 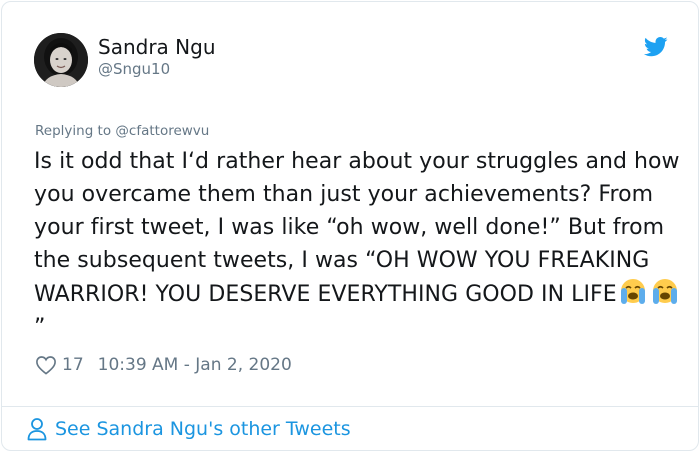 I want to click on replying-to-prefix: Replying to, so click(x=75, y=131).